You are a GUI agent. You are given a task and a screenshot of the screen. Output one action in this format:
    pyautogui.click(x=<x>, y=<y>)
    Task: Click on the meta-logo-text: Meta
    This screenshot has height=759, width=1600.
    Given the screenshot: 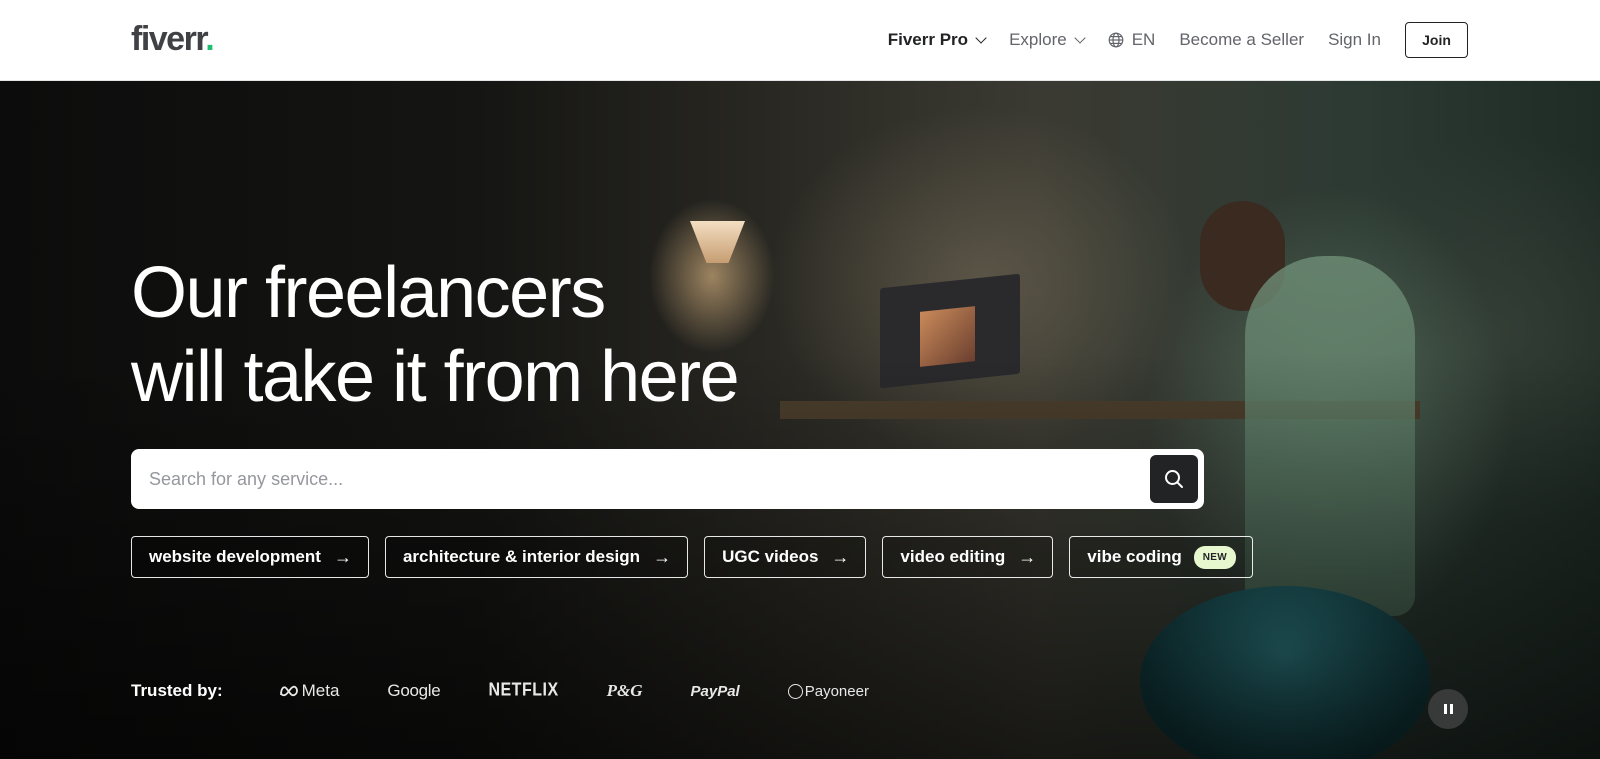 What is the action you would take?
    pyautogui.click(x=320, y=690)
    